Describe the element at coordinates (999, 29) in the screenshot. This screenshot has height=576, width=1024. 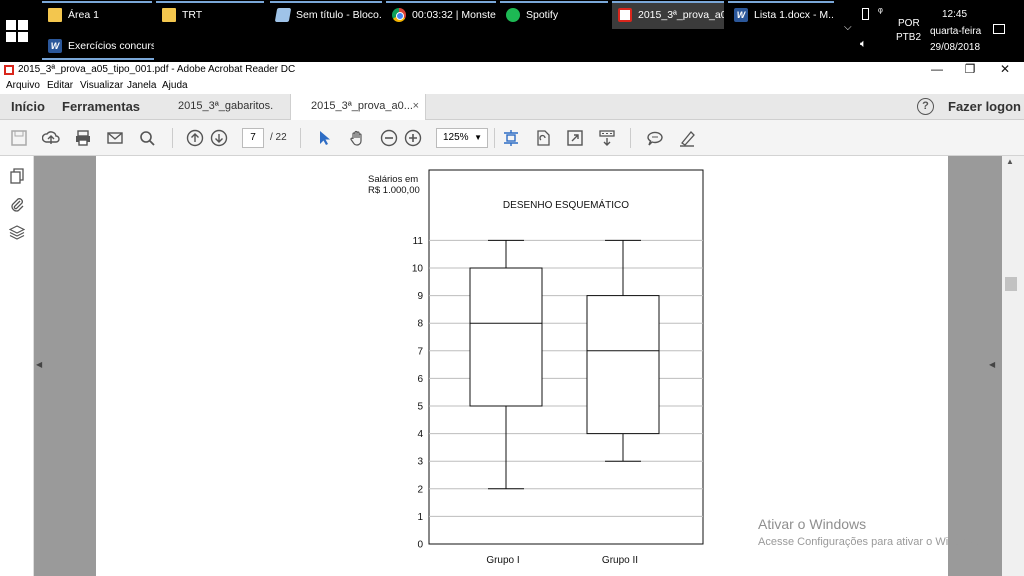
I see `notifications-icon` at that location.